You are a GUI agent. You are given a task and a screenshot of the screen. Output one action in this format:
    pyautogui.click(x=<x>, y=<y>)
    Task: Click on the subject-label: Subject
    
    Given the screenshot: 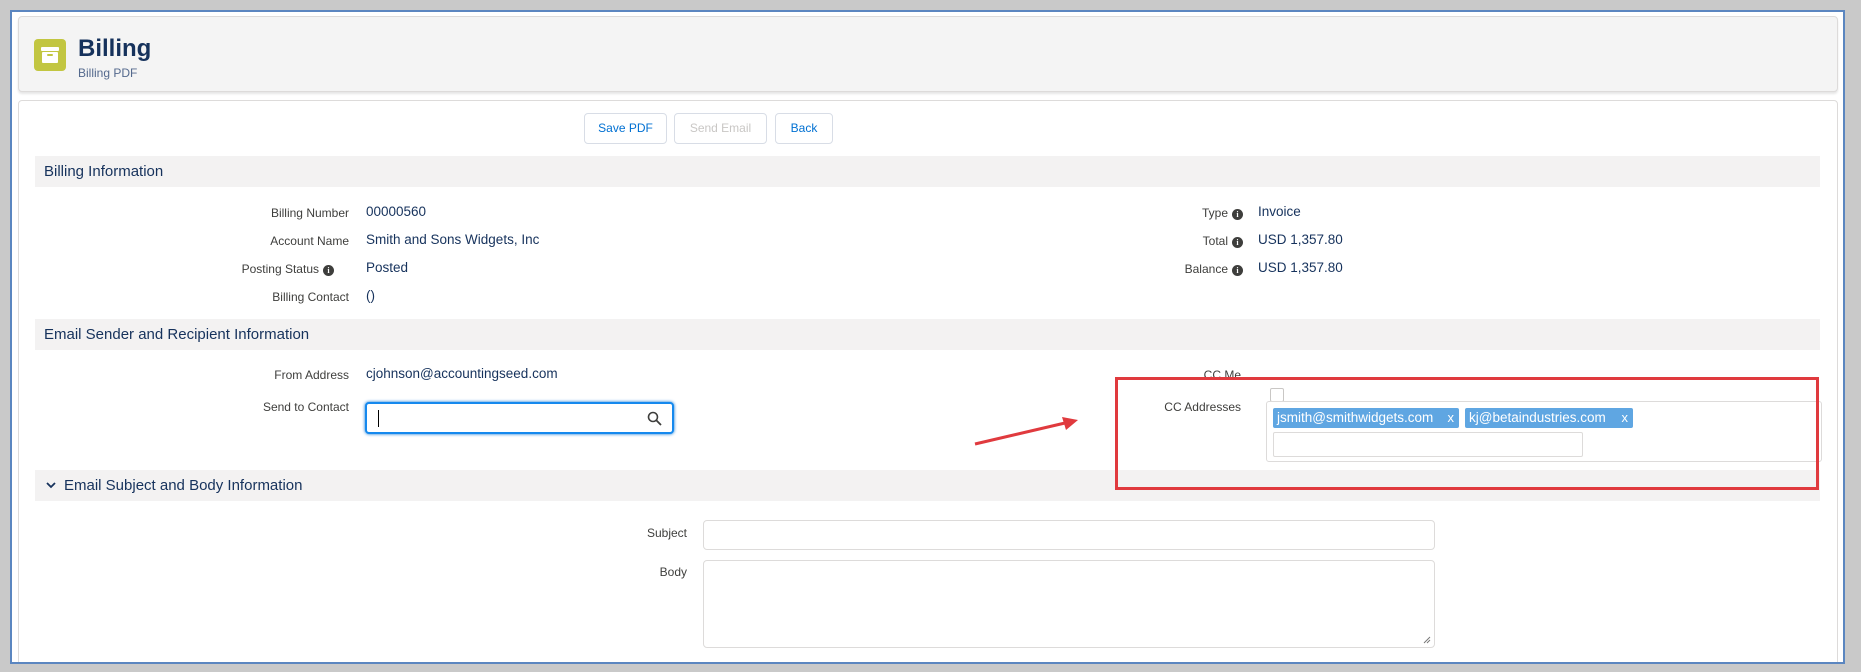 What is the action you would take?
    pyautogui.click(x=666, y=533)
    